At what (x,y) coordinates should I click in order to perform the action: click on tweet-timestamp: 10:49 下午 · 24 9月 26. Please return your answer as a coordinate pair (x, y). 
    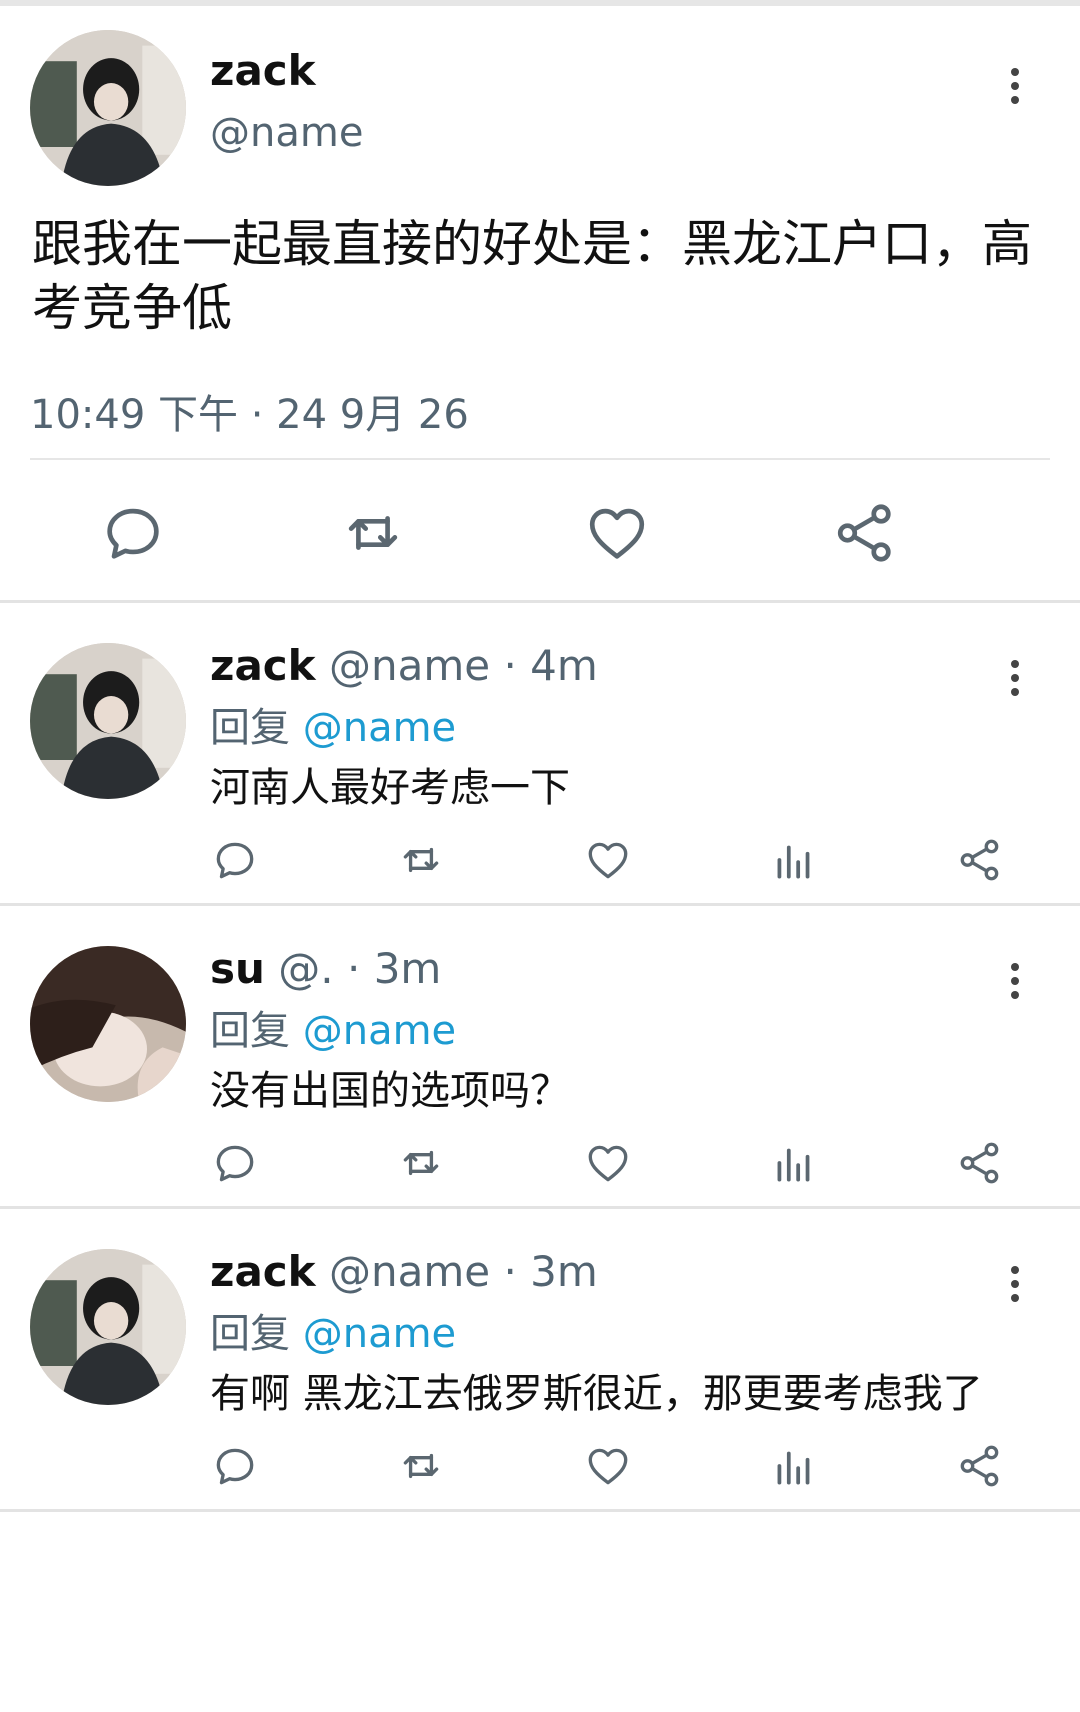
    Looking at the image, I should click on (249, 415).